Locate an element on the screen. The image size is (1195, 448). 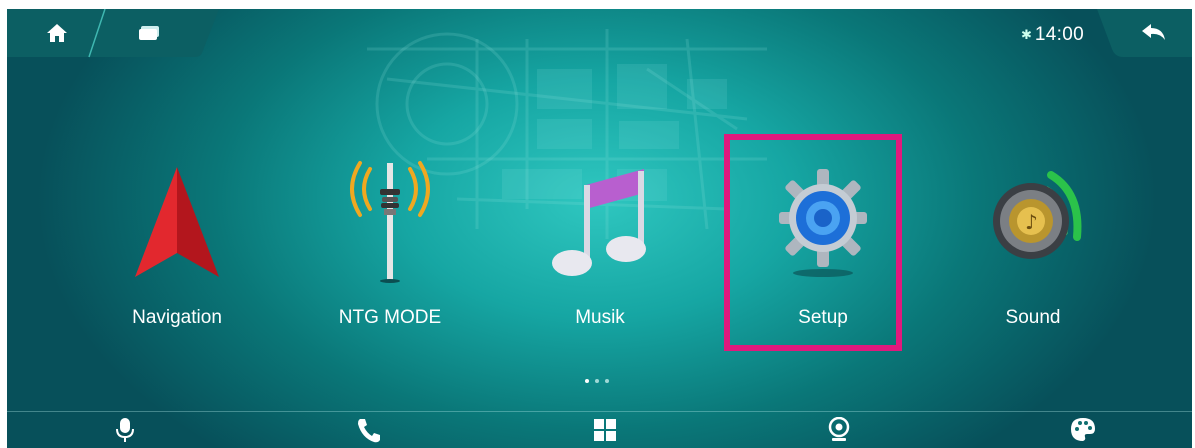
app-musik: Musik is located at coordinates (600, 251).